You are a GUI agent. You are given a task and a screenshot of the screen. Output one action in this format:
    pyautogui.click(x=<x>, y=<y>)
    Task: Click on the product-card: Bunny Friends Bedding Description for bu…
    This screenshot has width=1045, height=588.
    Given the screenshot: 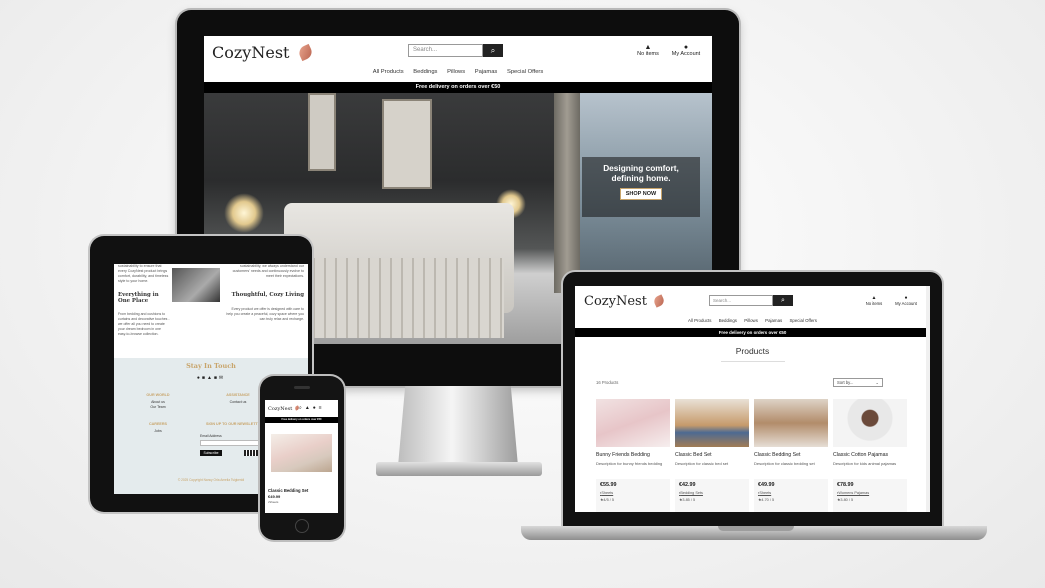 What is the action you would take?
    pyautogui.click(x=633, y=455)
    